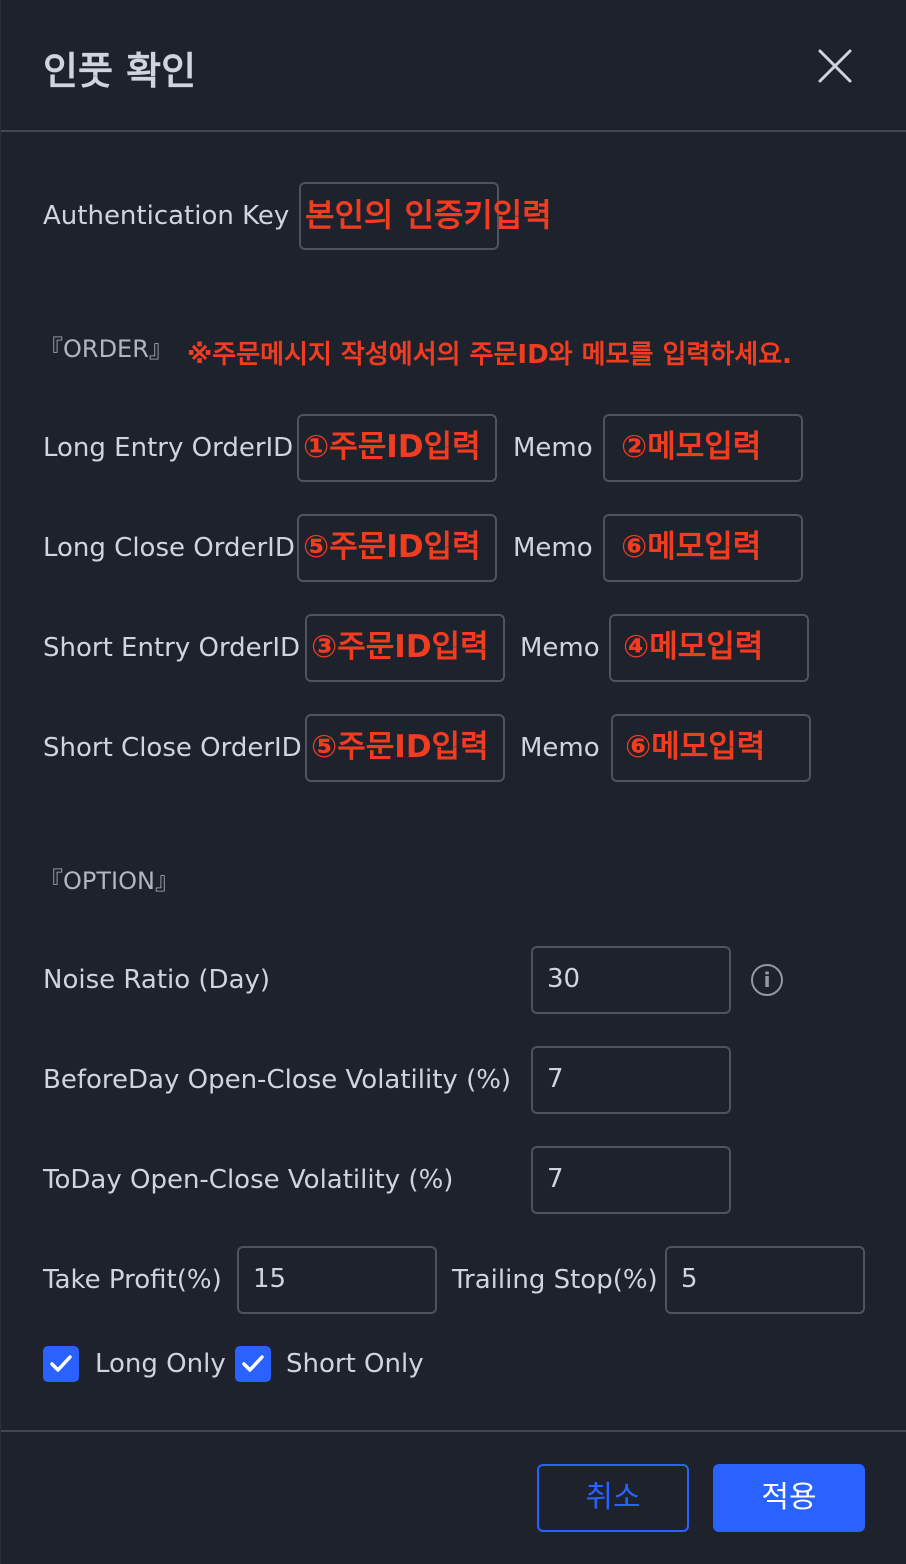 This screenshot has width=906, height=1564. Describe the element at coordinates (453, 66) in the screenshot. I see `dialog-header: 인풋 확인` at that location.